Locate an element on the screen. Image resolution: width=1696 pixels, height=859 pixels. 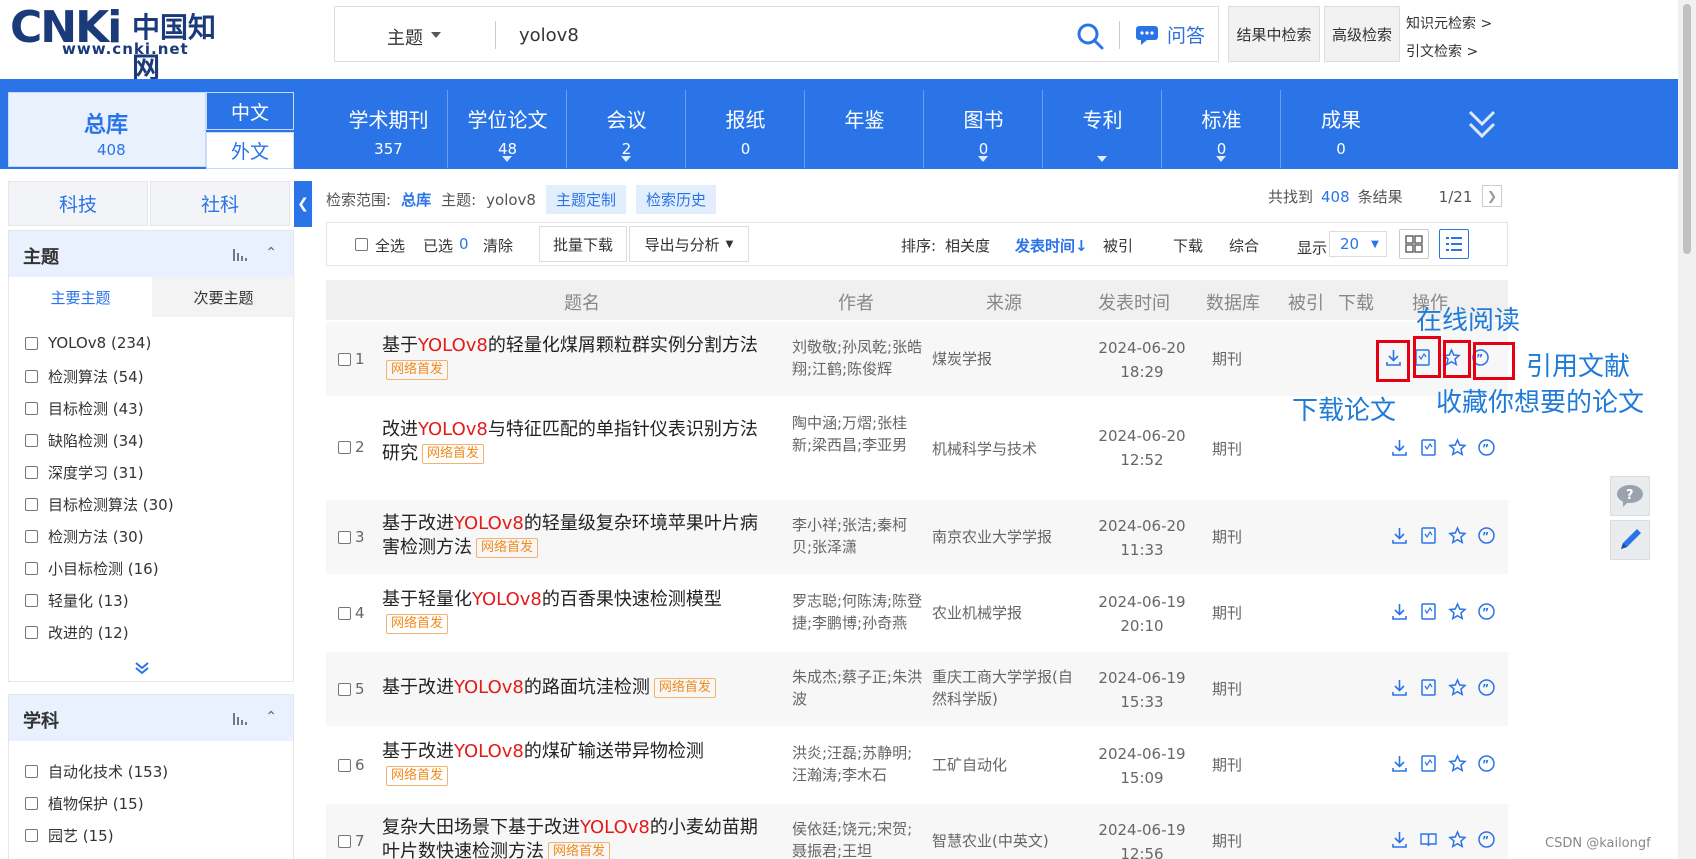
source: 煤炭学报 is located at coordinates (1005, 359).